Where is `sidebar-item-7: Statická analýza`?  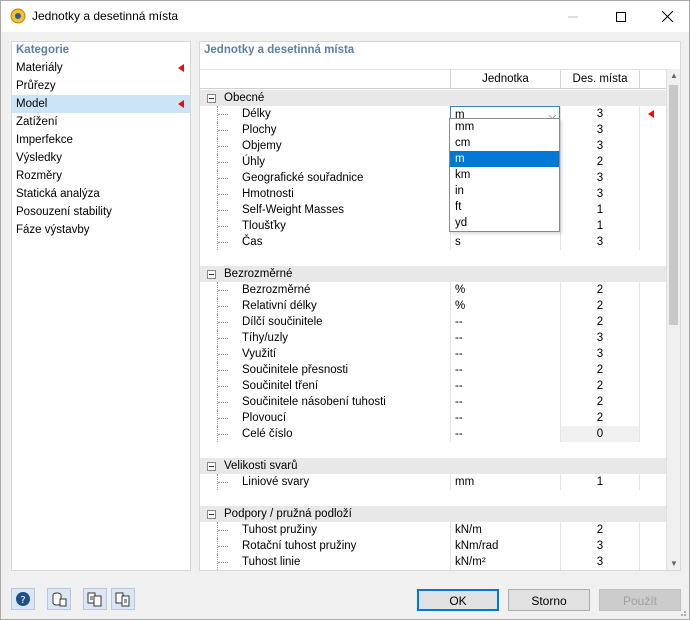
sidebar-item-7: Statická analýza is located at coordinates (101, 194).